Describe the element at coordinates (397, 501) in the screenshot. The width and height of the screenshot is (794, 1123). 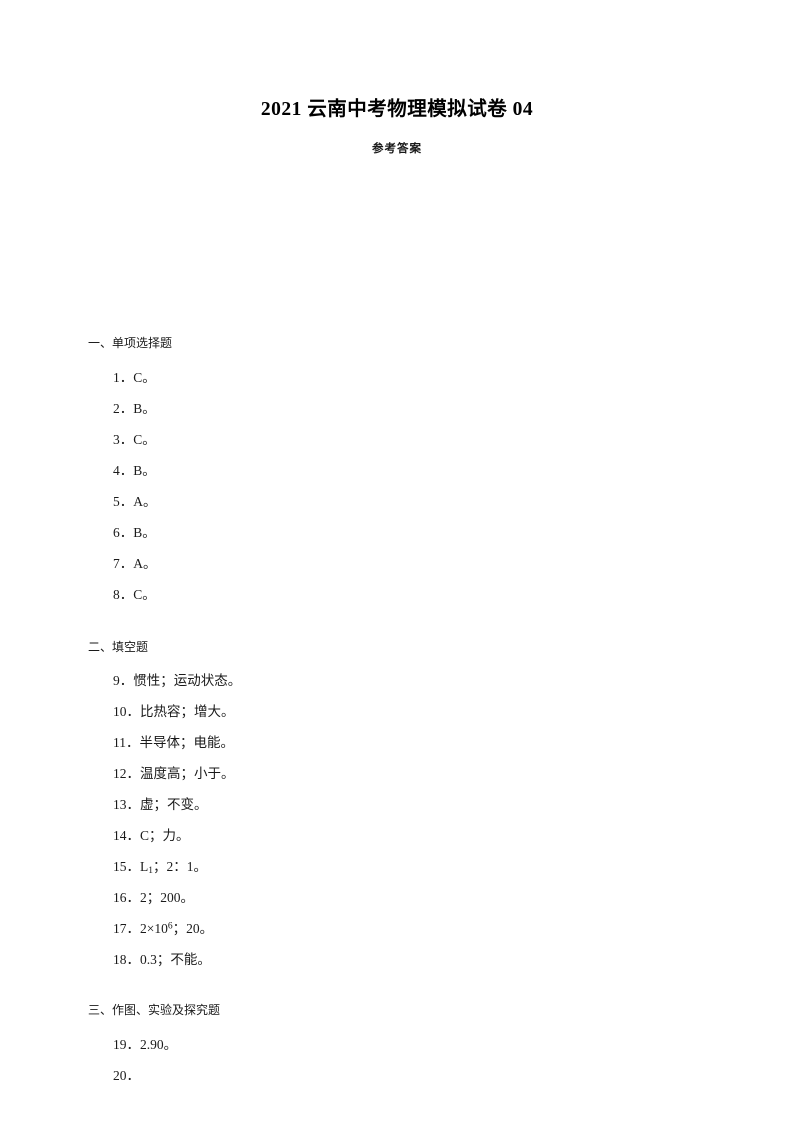
I see `answer-item: 5．A。` at that location.